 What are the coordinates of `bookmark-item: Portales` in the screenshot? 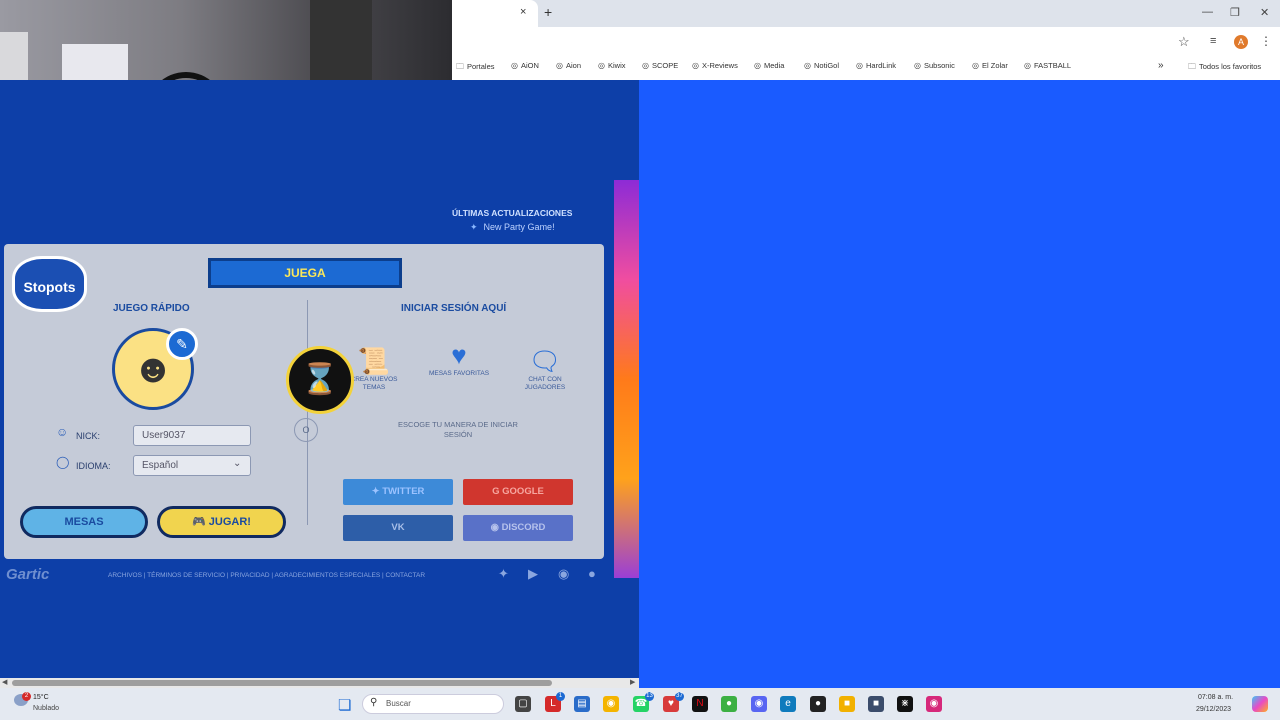 It's located at (475, 68).